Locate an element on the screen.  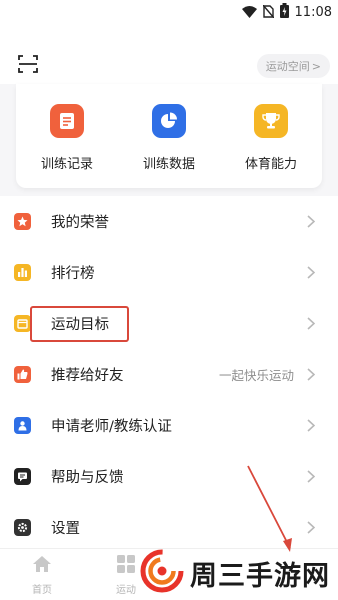
tab-label: 运动 is located at coordinates (126, 590).